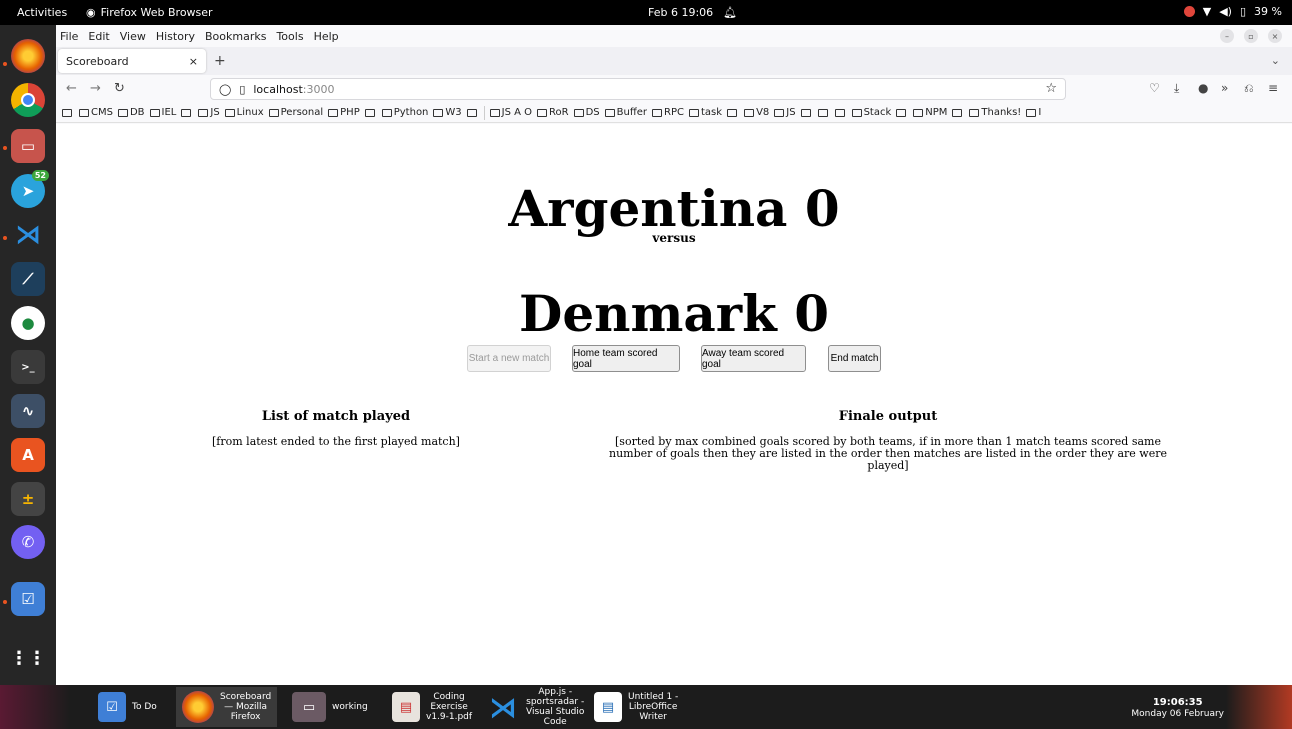 The image size is (1292, 729). Describe the element at coordinates (295, 112) in the screenshot. I see `bookmark-folder: Personal` at that location.